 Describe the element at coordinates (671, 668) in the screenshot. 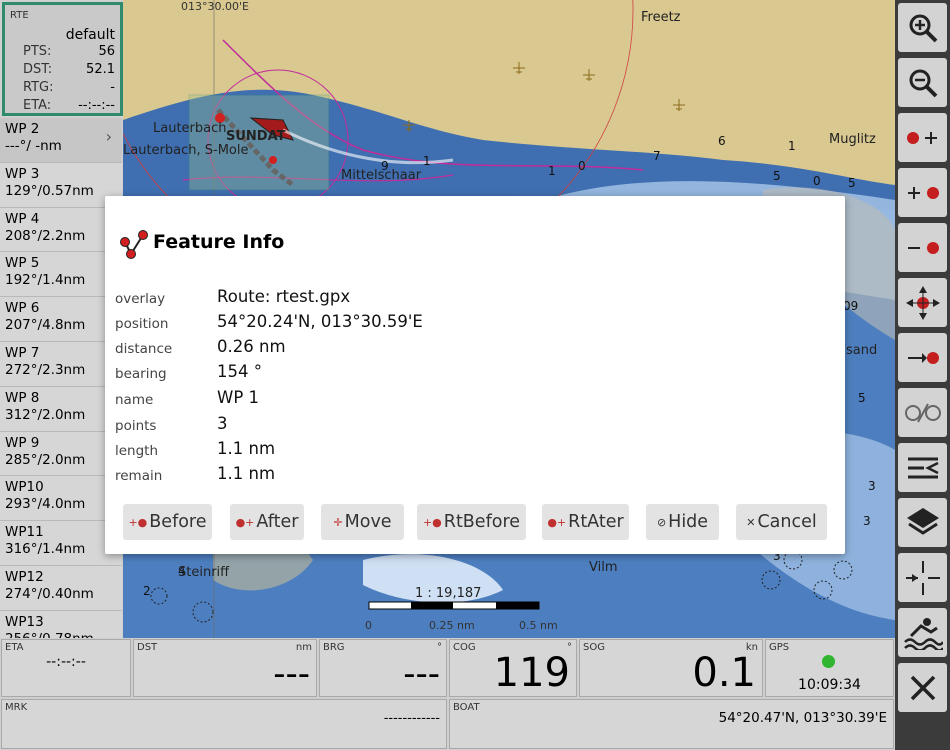

I see `sog-cell: SOG kn 0.1` at that location.